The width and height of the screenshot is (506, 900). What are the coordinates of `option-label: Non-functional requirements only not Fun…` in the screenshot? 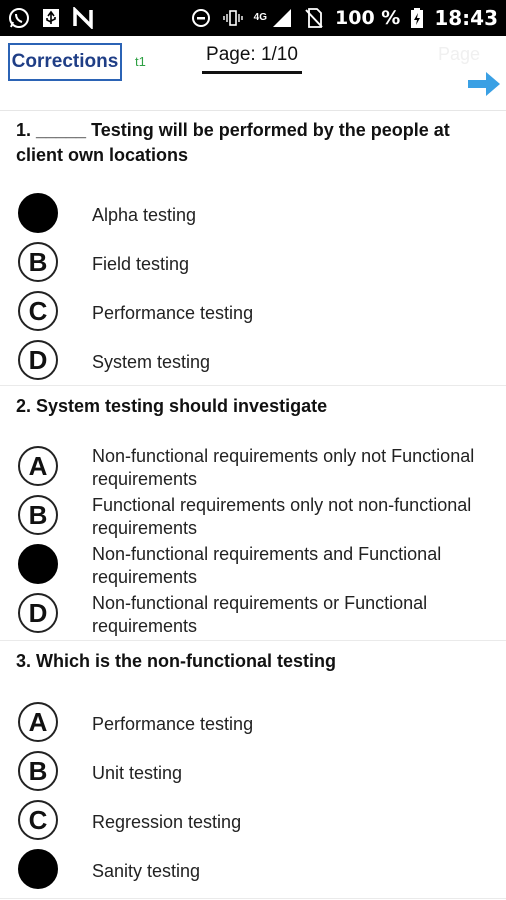 It's located at (283, 467).